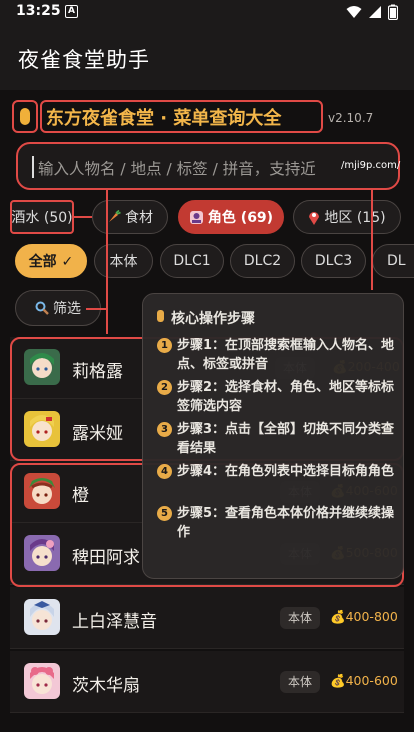 This screenshot has height=732, width=414. I want to click on filter-dlc1: DLC1, so click(192, 261).